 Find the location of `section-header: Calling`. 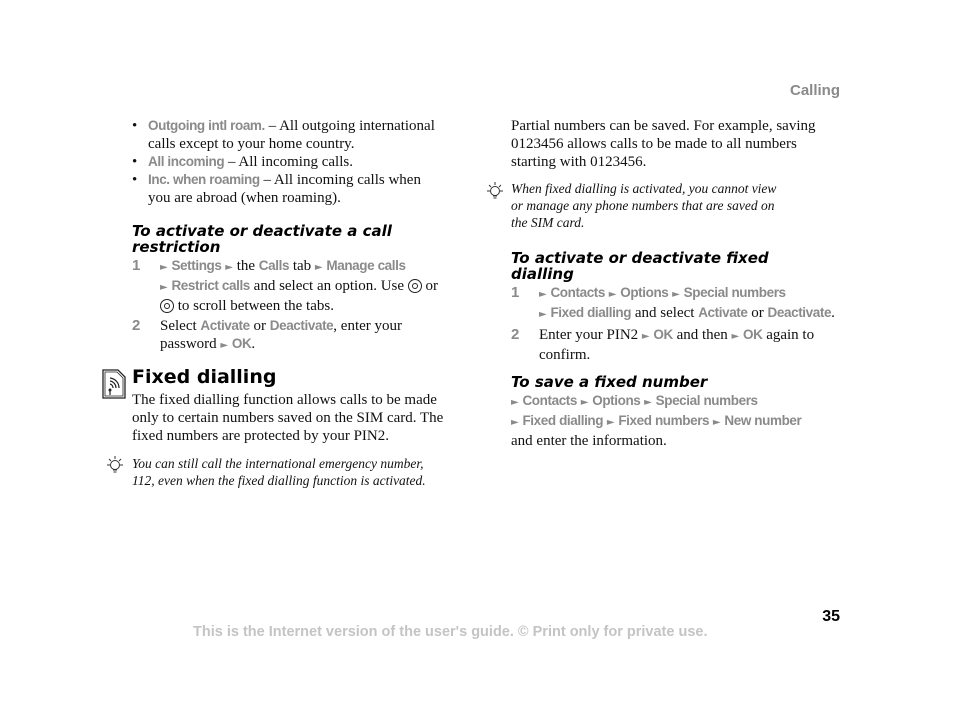

section-header: Calling is located at coordinates (814, 90).